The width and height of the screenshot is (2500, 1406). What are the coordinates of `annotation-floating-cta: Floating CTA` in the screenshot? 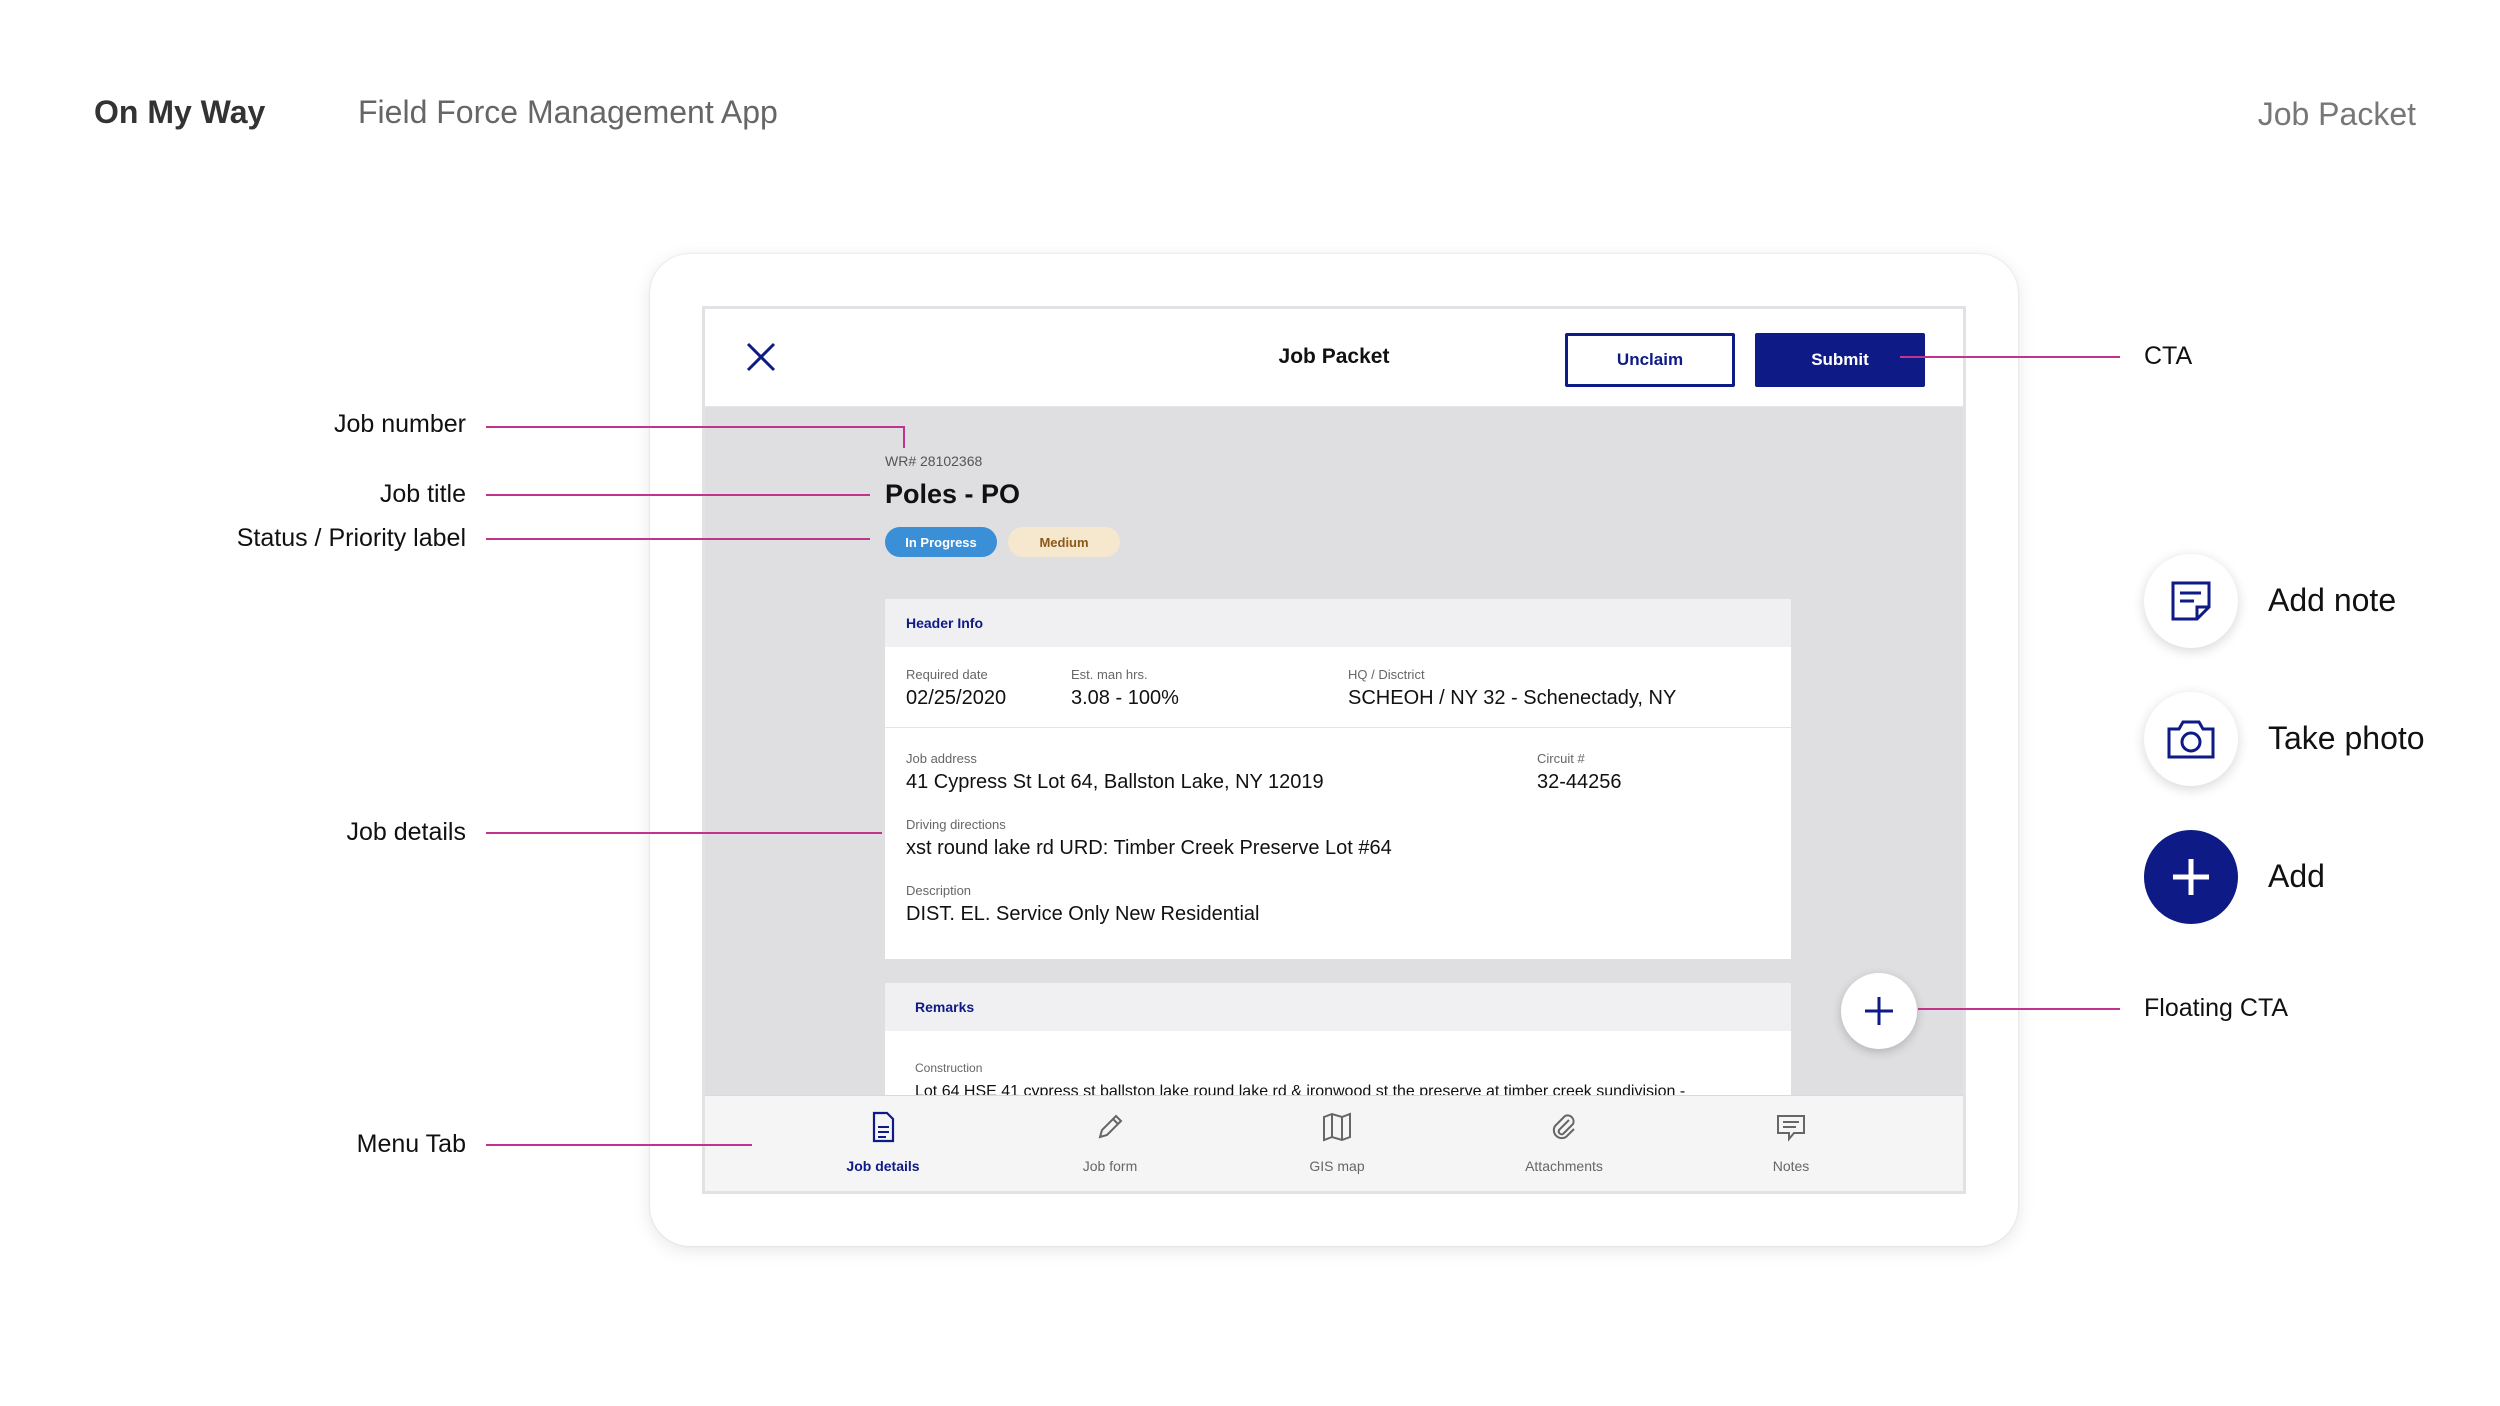 It's located at (2216, 1008).